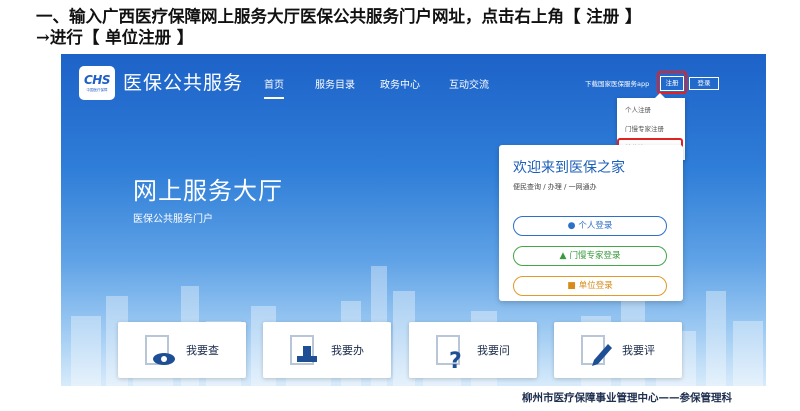 This screenshot has width=800, height=411. I want to click on service-card-handle: 我要办, so click(327, 350).